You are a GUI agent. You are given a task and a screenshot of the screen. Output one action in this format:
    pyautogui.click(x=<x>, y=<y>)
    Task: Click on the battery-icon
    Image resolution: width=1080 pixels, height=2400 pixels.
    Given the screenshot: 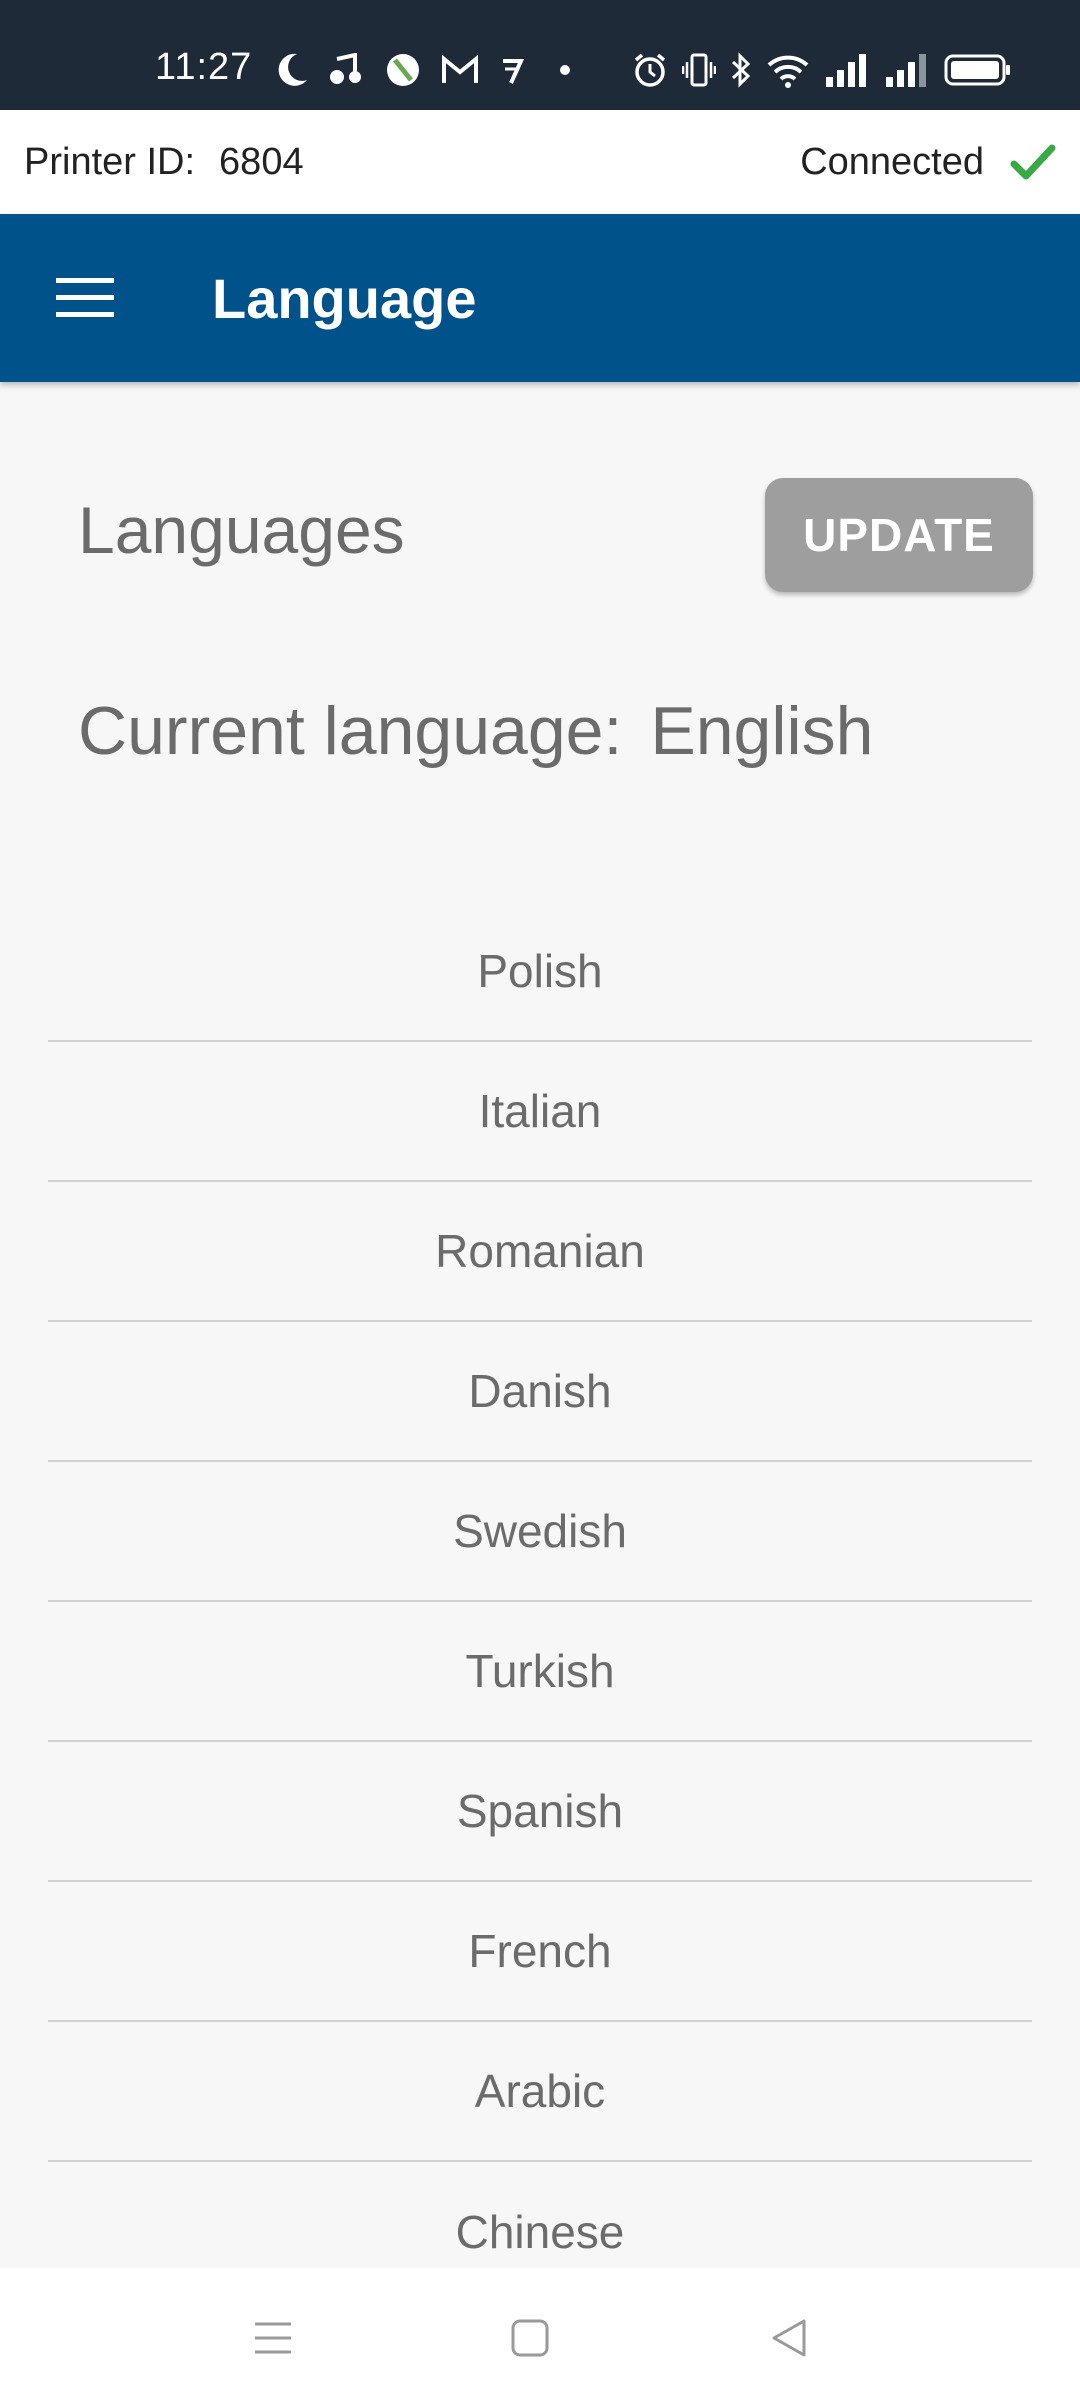 What is the action you would take?
    pyautogui.click(x=978, y=70)
    